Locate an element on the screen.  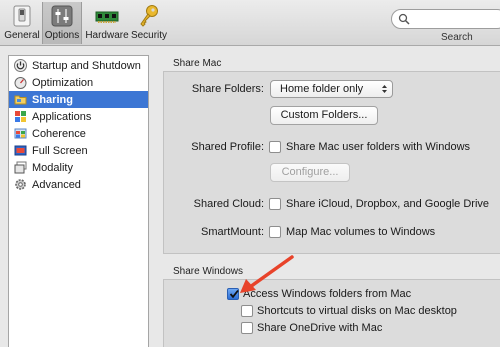
red-arrow-annotation is located at coordinates (267, 274).